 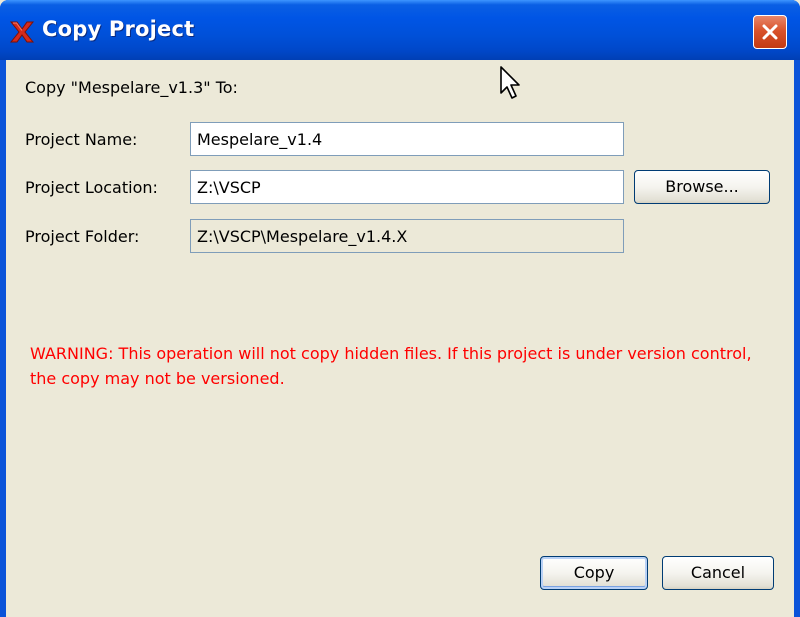 What do you see at coordinates (407, 236) in the screenshot?
I see `project-folder-field` at bounding box center [407, 236].